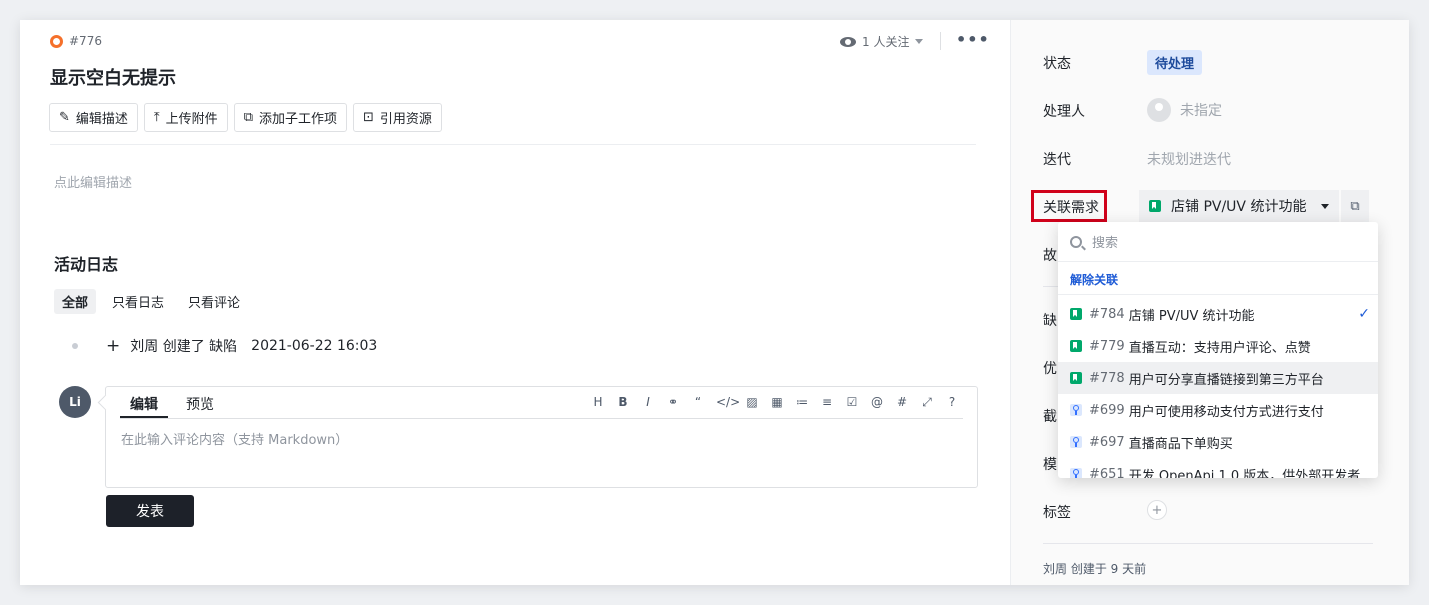  Describe the element at coordinates (85, 41) in the screenshot. I see `issue-number: #776` at that location.